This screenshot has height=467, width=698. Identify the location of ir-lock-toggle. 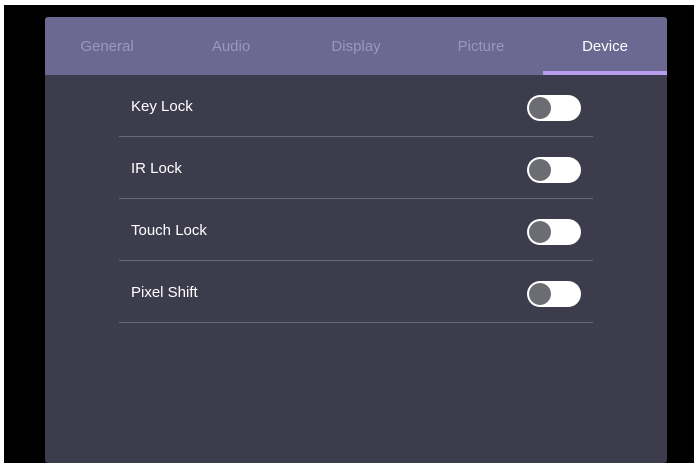
(554, 170).